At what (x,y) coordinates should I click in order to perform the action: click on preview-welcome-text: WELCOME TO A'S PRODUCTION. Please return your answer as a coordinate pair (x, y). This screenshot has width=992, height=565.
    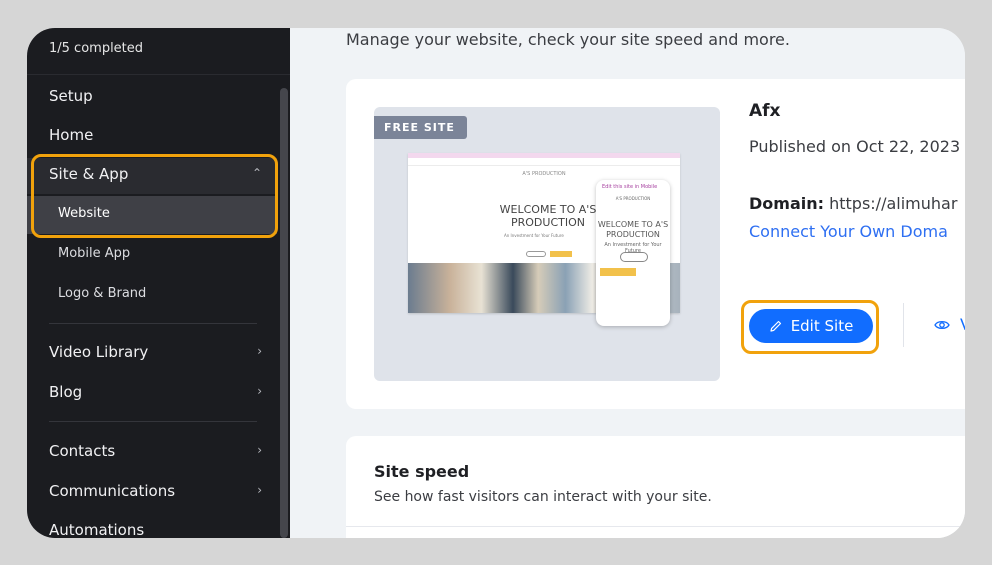
    Looking at the image, I should click on (633, 229).